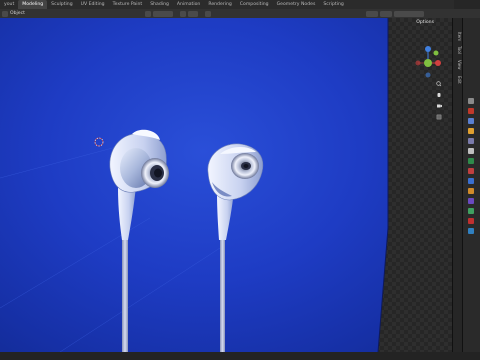 Image resolution: width=480 pixels, height=360 pixels. I want to click on workspace-tab: Scripting, so click(333, 4).